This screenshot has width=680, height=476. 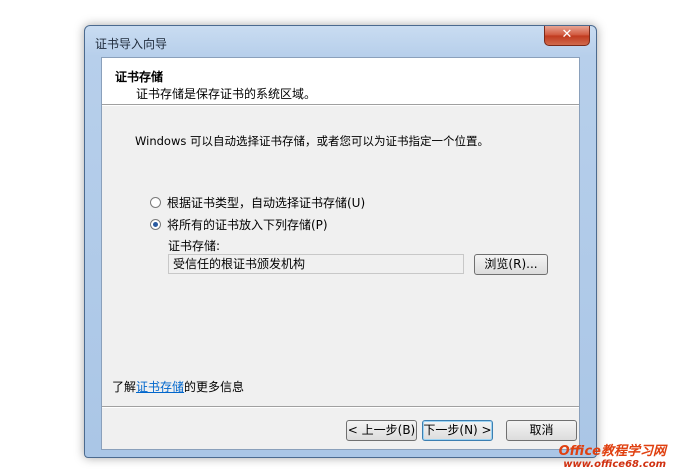 I want to click on close-icon: ✕, so click(x=567, y=34).